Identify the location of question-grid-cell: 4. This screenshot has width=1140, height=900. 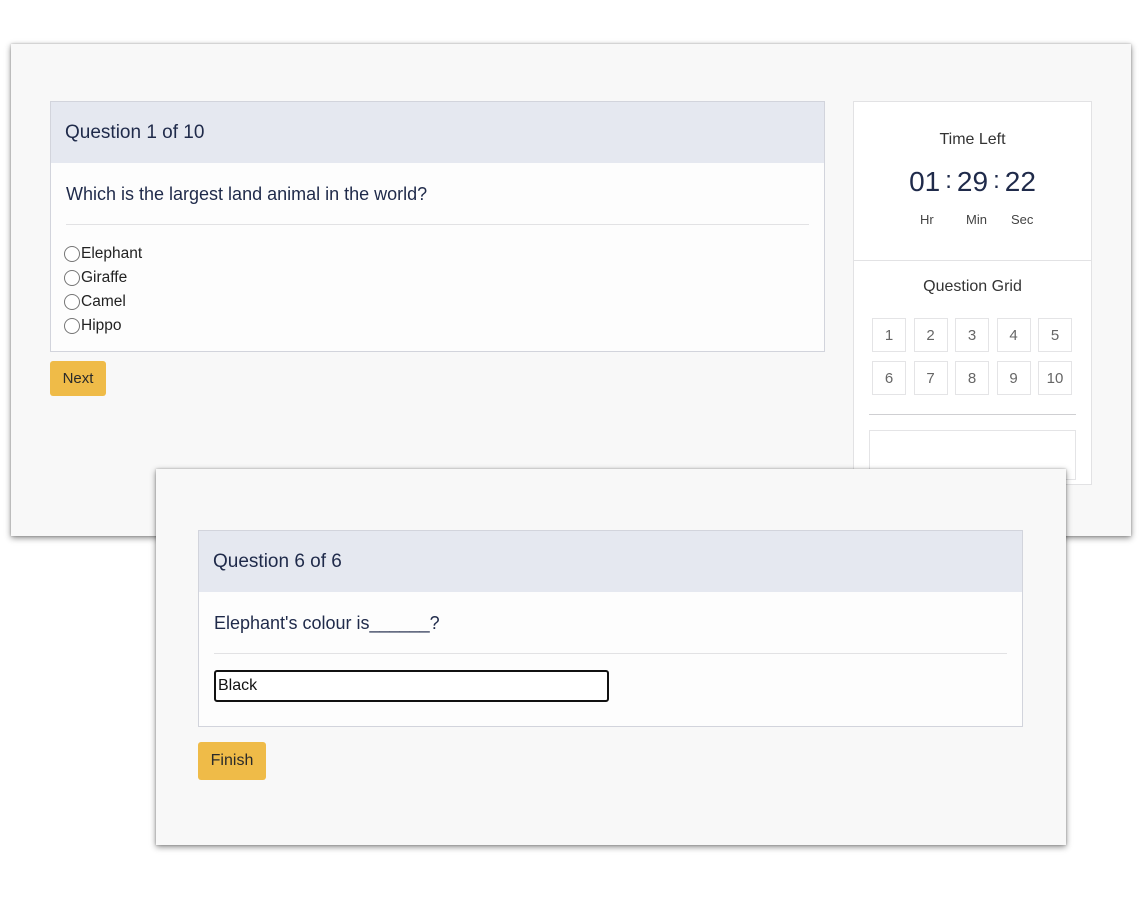
(1013, 335).